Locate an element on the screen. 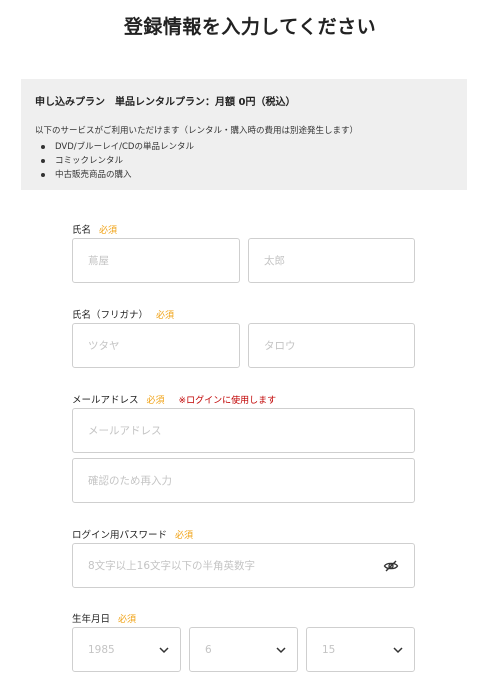 The image size is (500, 692). birthday-label-row: 生年月日 必須 is located at coordinates (104, 618).